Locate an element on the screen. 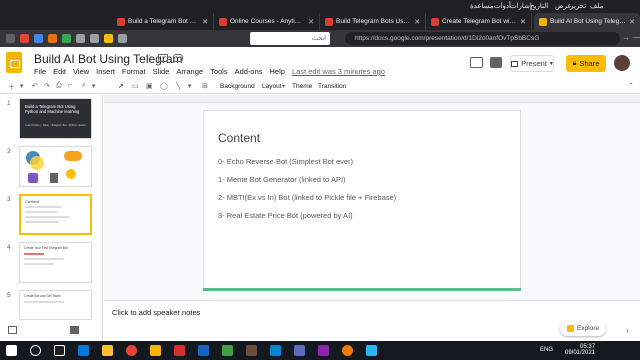 The width and height of the screenshot is (640, 360). background-button: Background is located at coordinates (237, 86).